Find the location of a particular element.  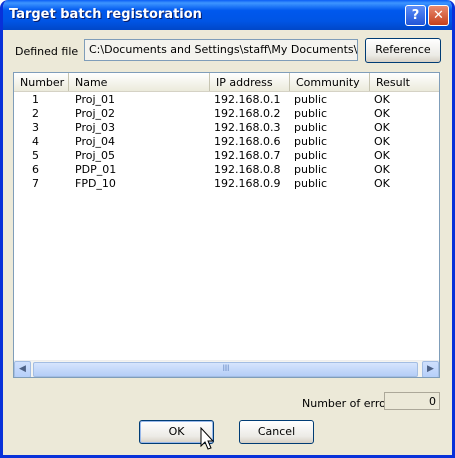

column-header-name: Name is located at coordinates (139, 82).